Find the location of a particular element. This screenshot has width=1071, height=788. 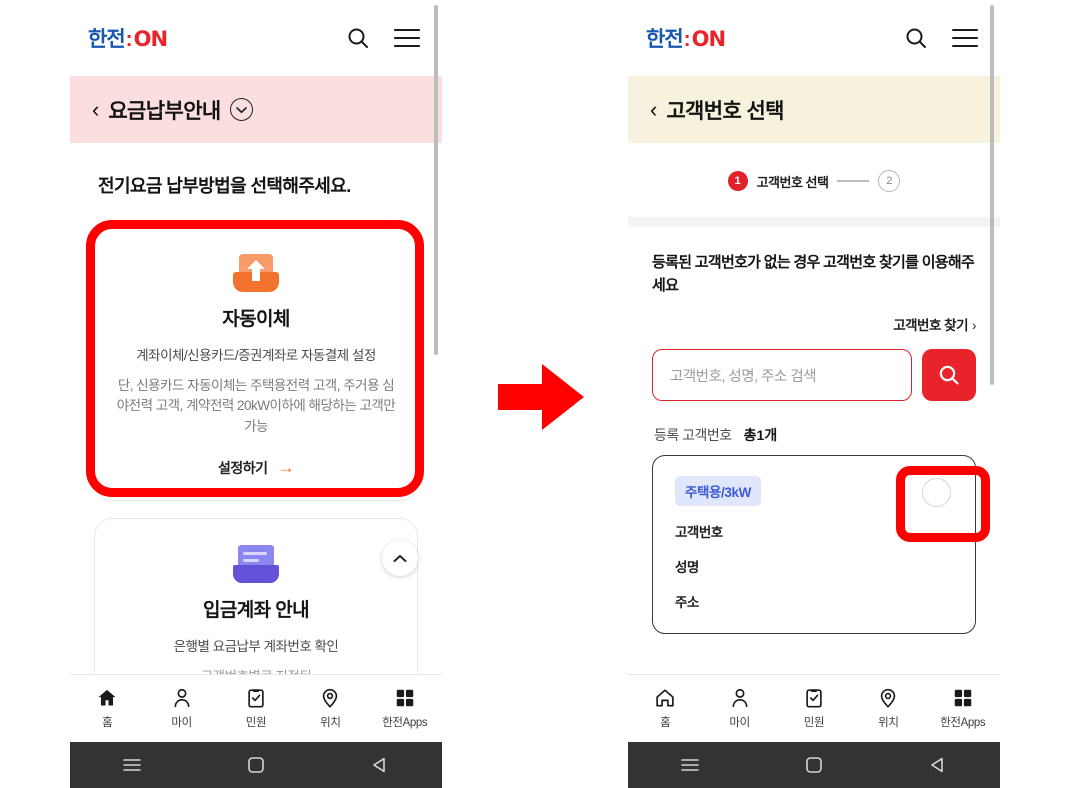

chevron-down-circle-icon is located at coordinates (241, 109).